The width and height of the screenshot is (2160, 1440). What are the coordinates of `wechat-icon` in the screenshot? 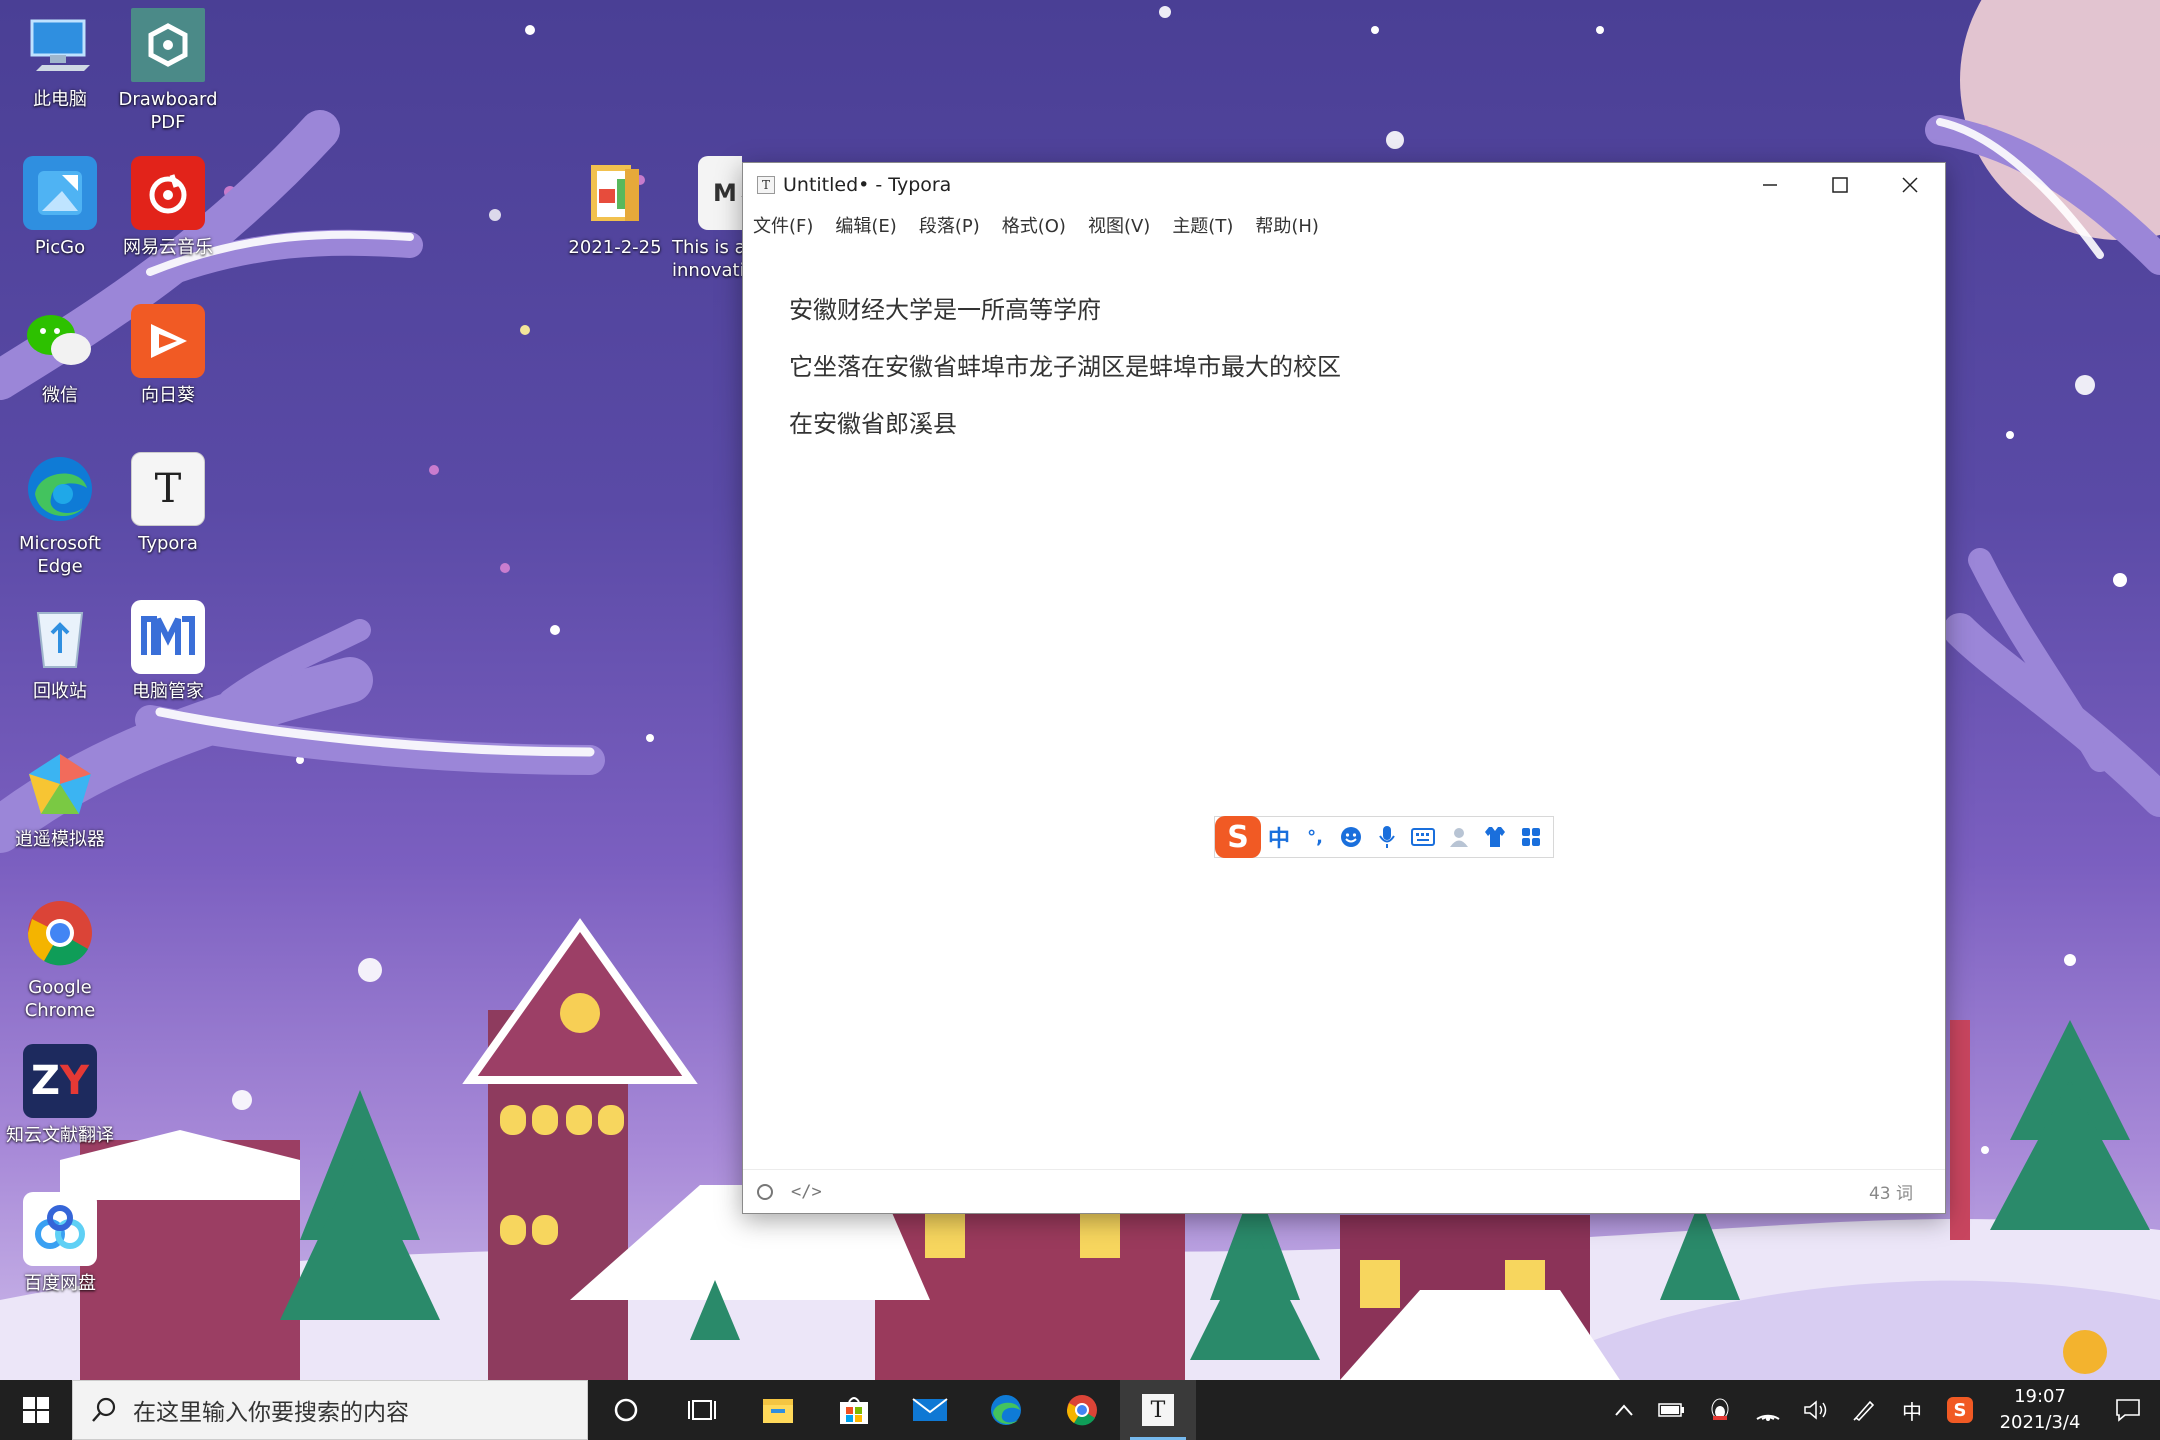 It's located at (60, 341).